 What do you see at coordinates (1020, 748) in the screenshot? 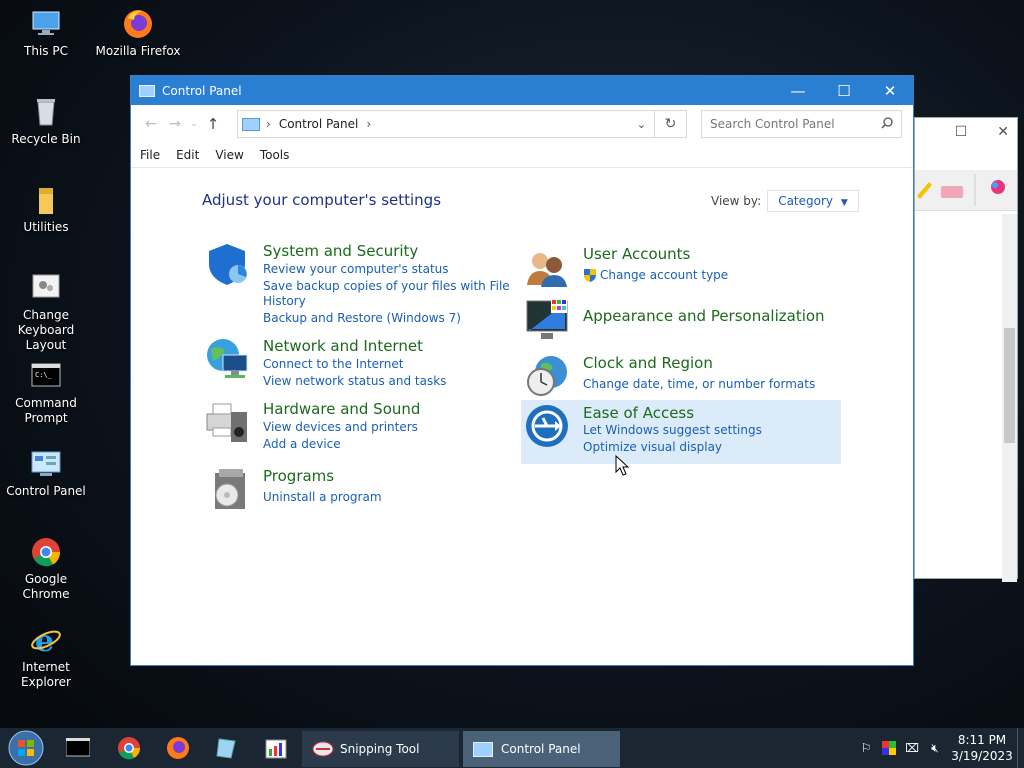
I see `show-desktop-button` at bounding box center [1020, 748].